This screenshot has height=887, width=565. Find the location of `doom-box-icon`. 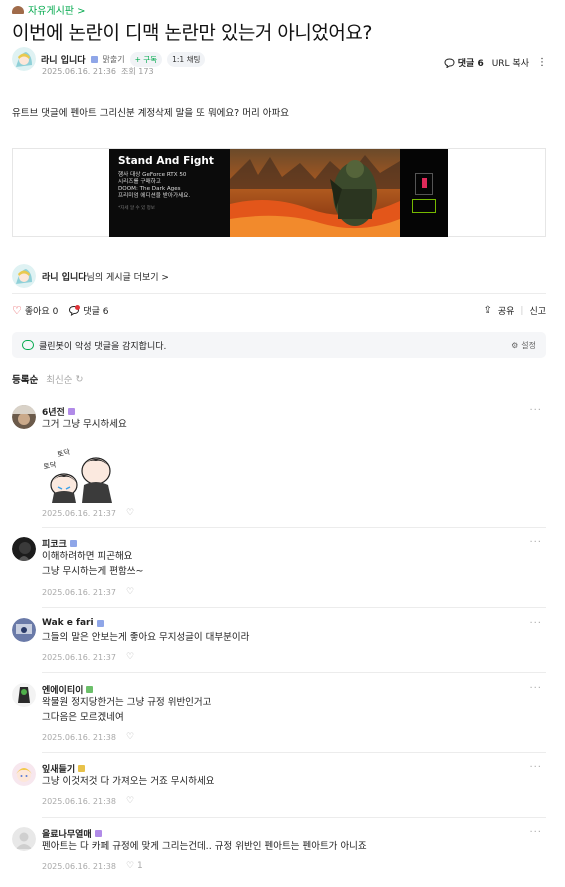

doom-box-icon is located at coordinates (424, 184).